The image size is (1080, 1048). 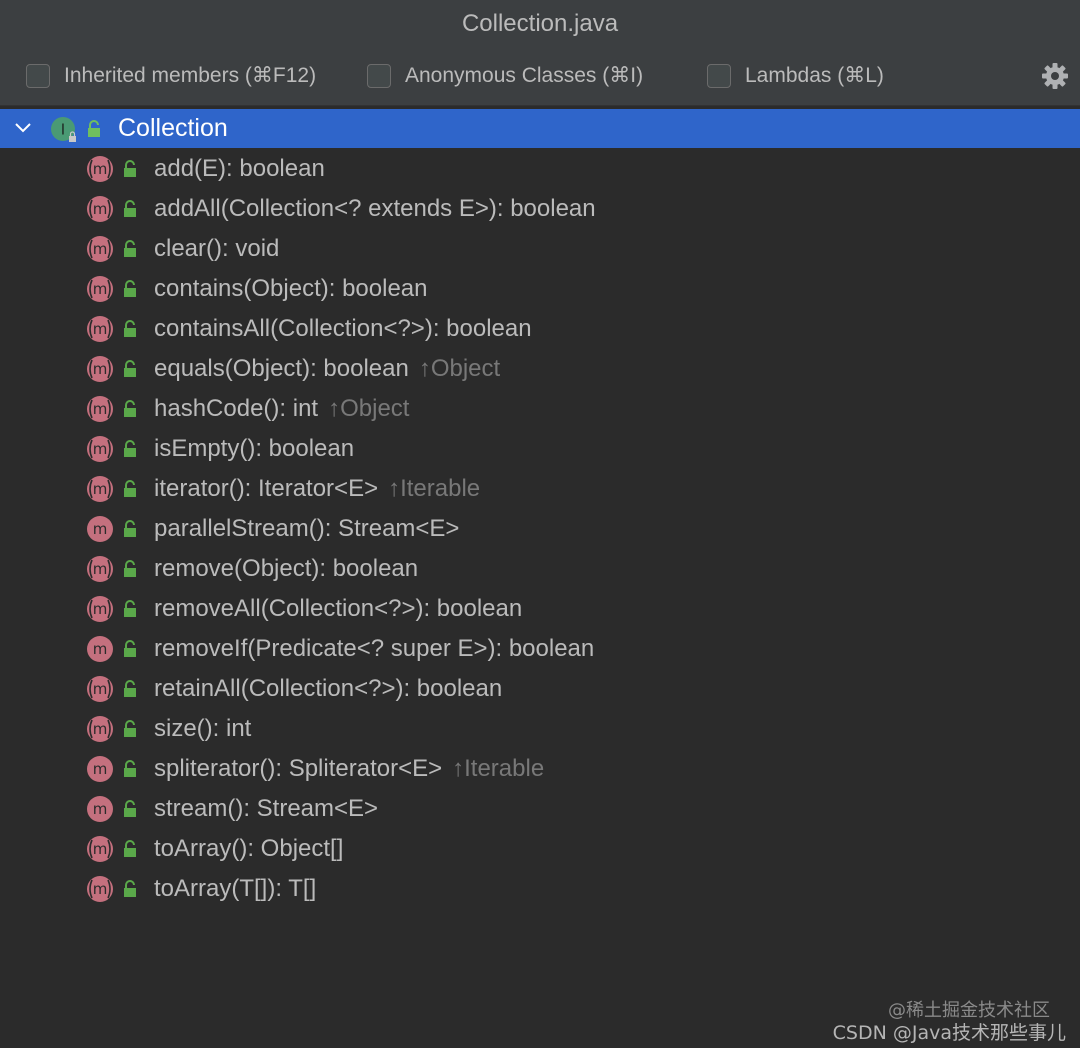 I want to click on inherited-members-checkbox, so click(x=38, y=75).